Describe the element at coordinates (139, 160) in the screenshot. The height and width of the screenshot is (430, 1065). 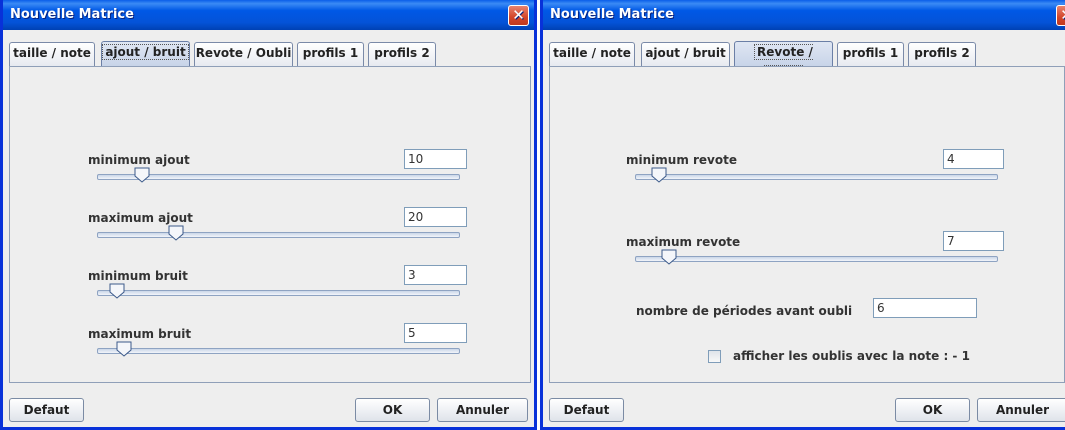
I see `minimum-ajout-label: minimum ajout` at that location.